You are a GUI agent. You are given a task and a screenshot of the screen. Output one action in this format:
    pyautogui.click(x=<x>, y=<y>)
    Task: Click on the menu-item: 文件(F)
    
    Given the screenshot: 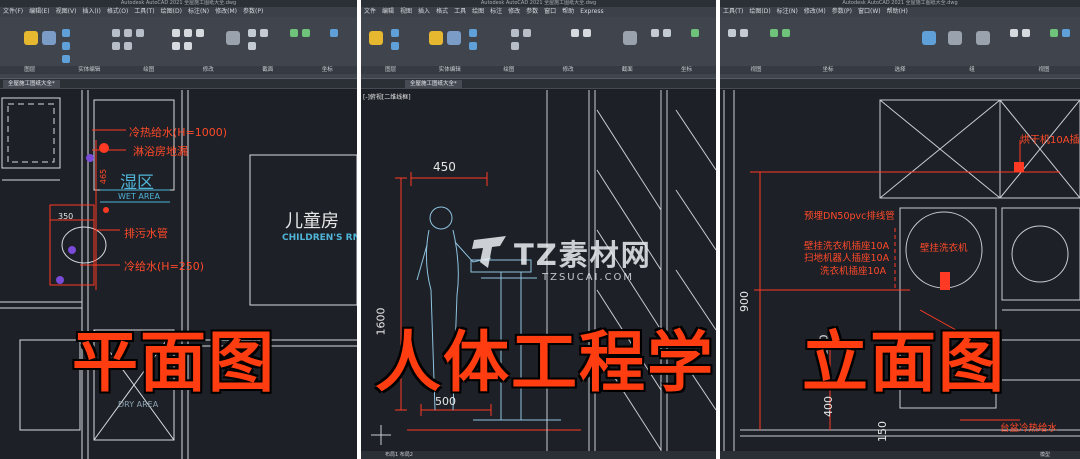 What is the action you would take?
    pyautogui.click(x=13, y=12)
    